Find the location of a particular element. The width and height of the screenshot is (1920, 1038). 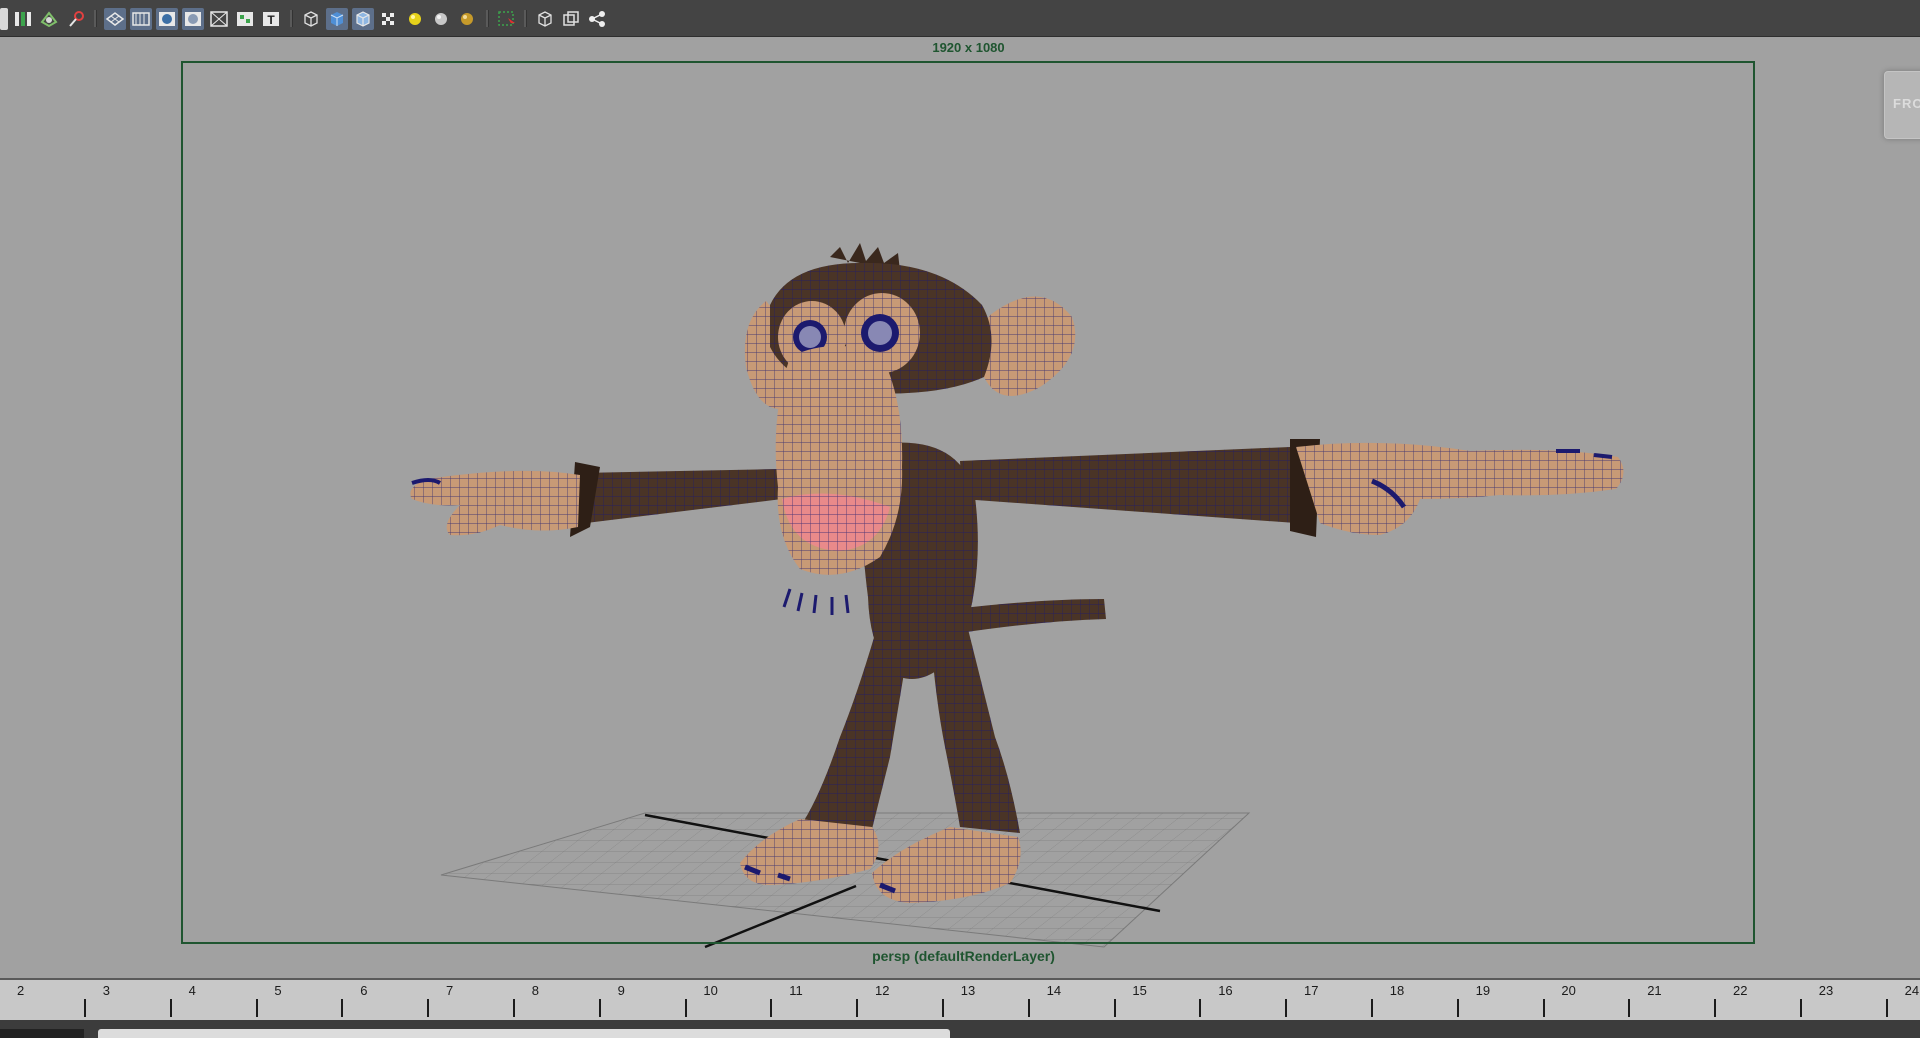

frame-label: 20 is located at coordinates (1568, 990).